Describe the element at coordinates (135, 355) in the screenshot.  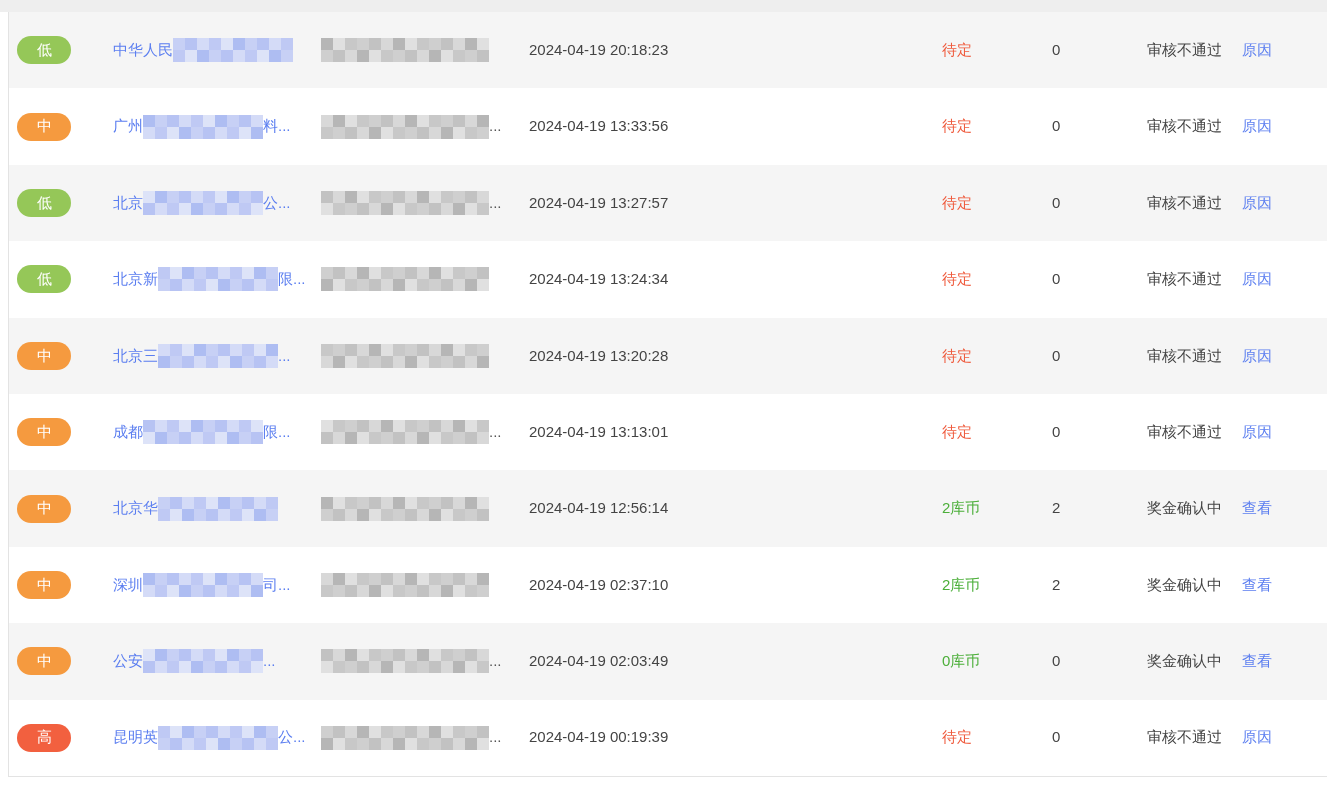
I see `company-link: 北京三` at that location.